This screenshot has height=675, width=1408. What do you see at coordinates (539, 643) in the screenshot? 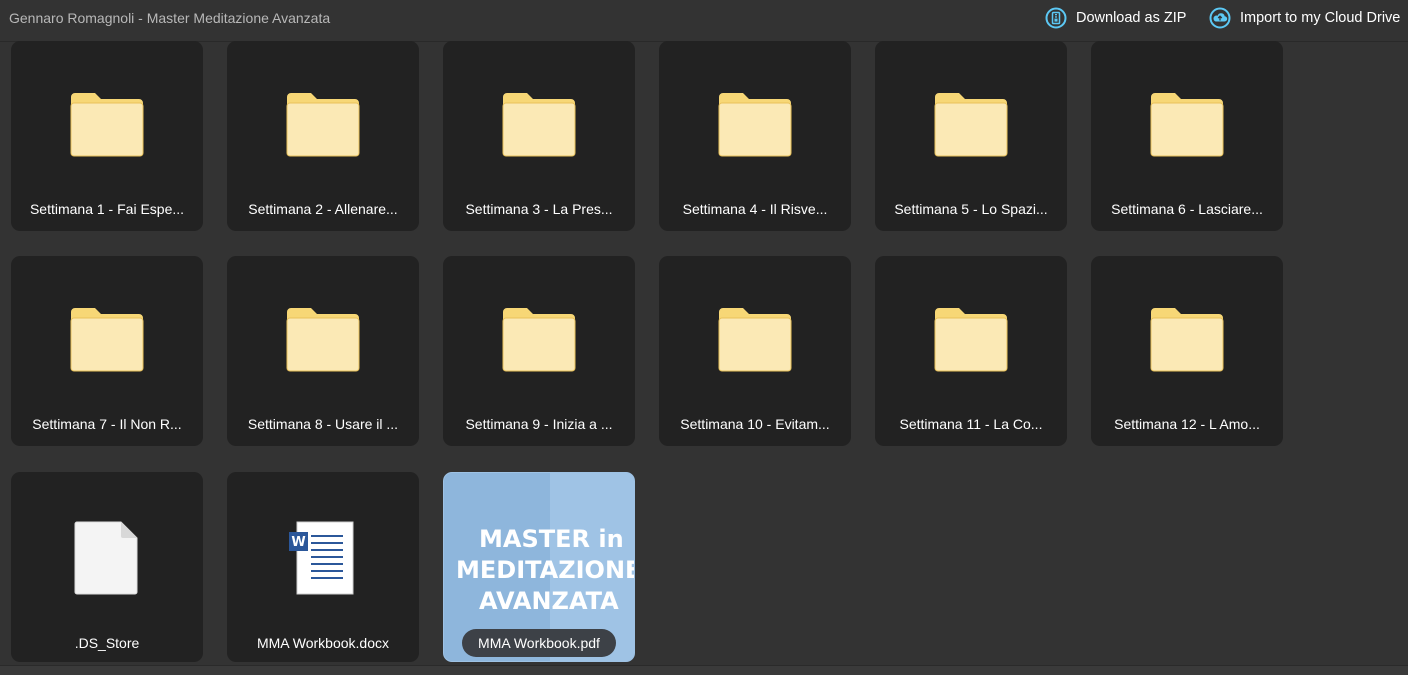
I see `file-label: MMA Workbook.pdf` at bounding box center [539, 643].